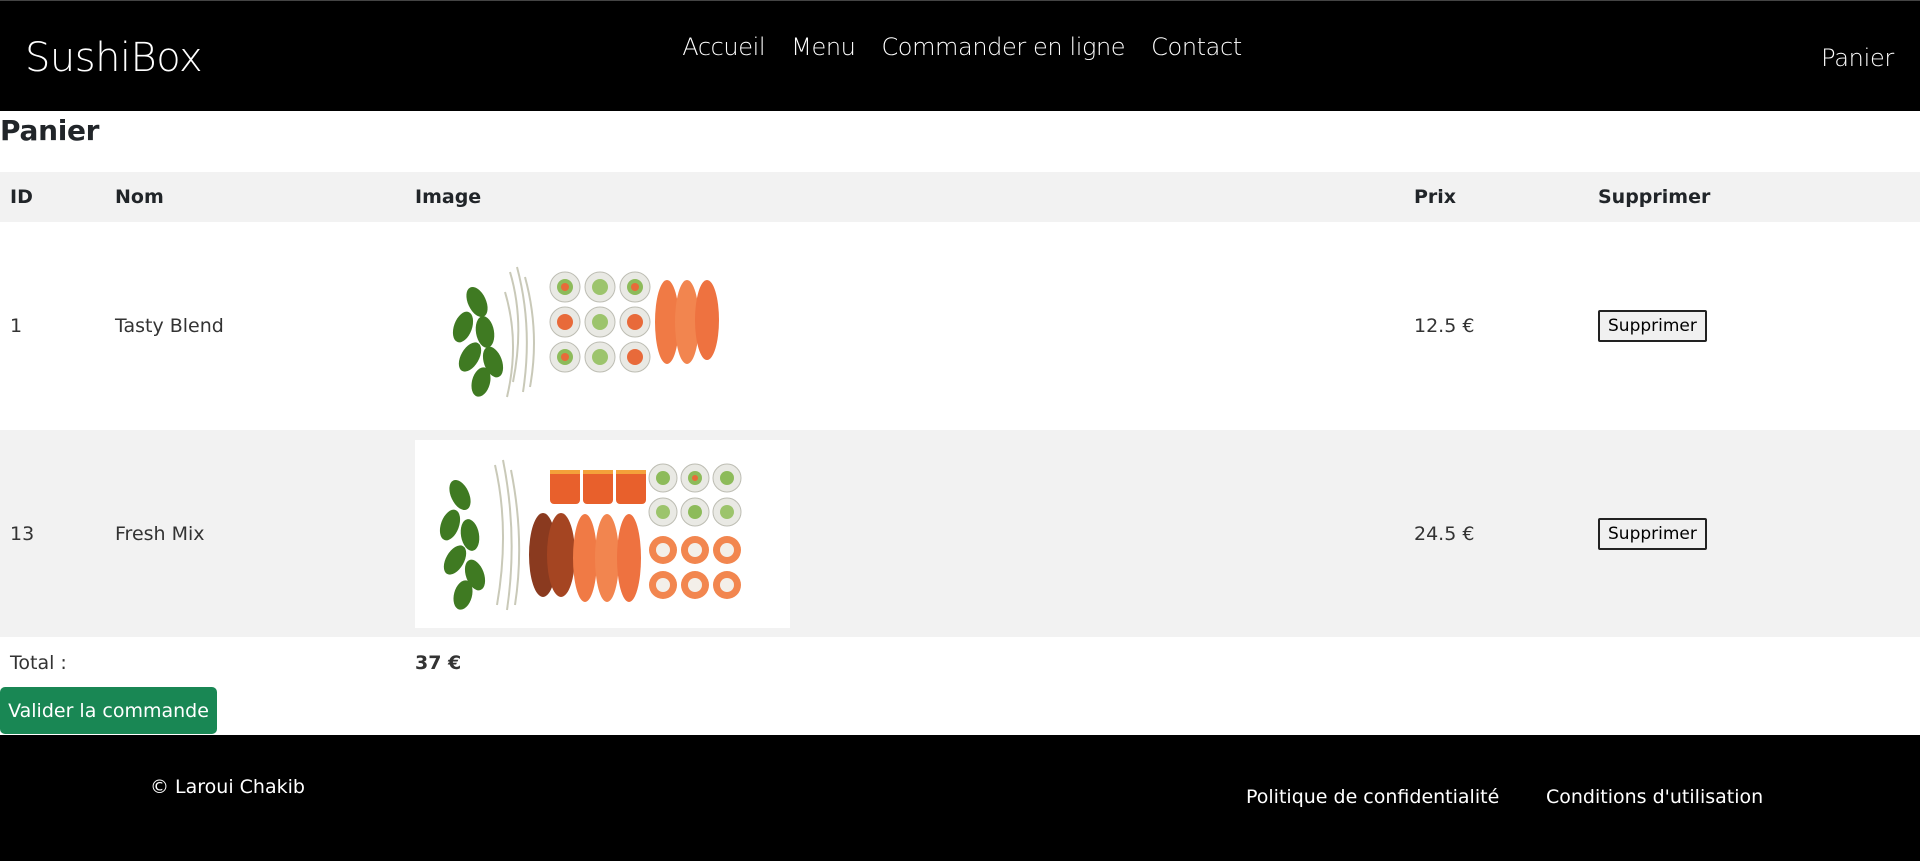  What do you see at coordinates (960, 197) in the screenshot?
I see `table-header-row: ID Nom Image Prix Supprimer` at bounding box center [960, 197].